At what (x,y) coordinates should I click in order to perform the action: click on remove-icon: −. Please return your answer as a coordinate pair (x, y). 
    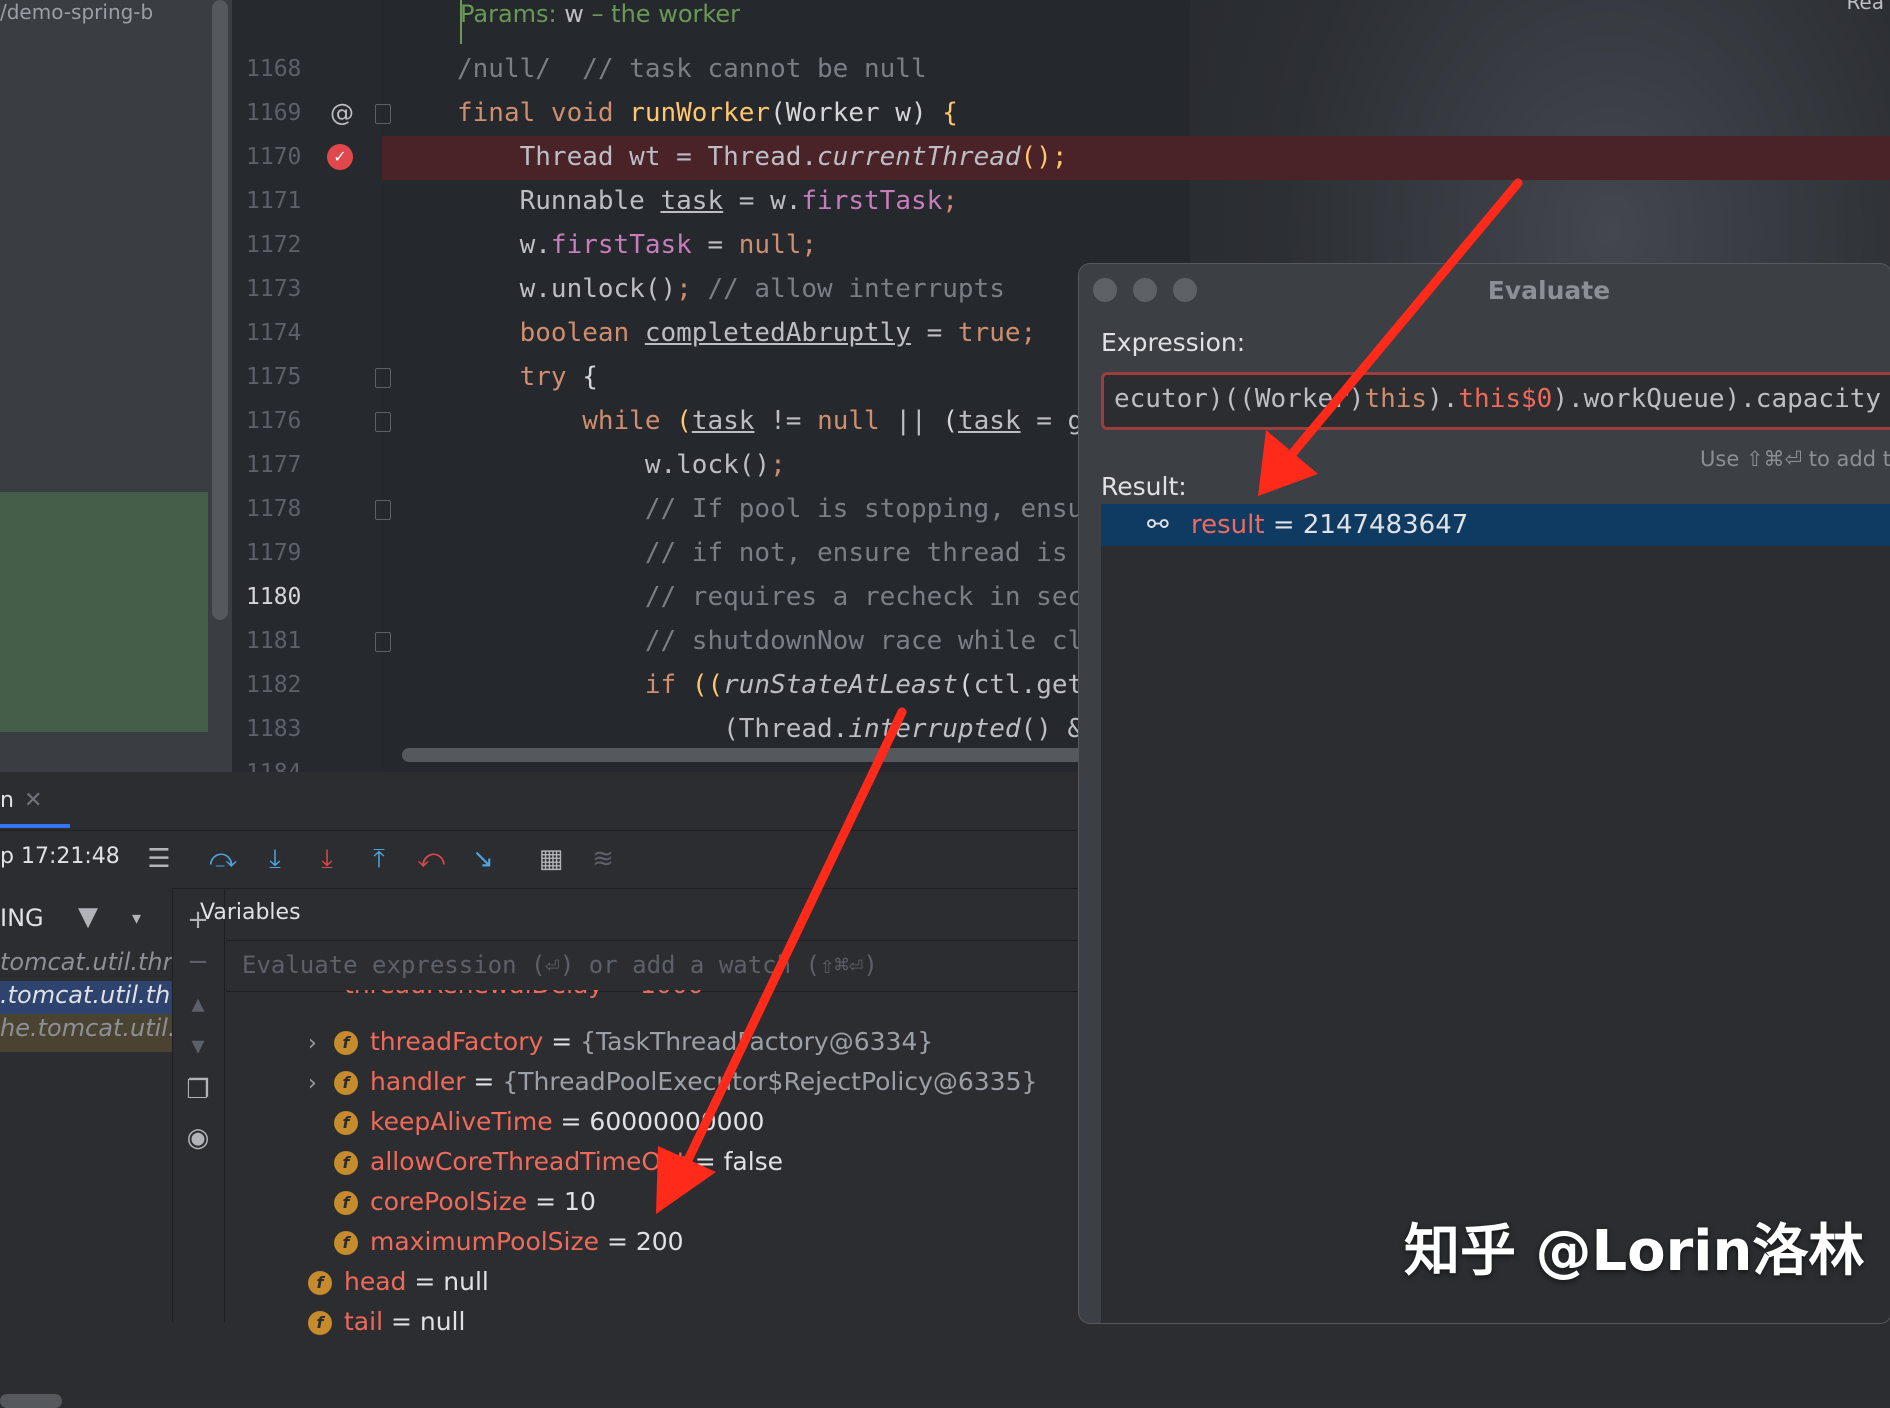
    Looking at the image, I should click on (198, 962).